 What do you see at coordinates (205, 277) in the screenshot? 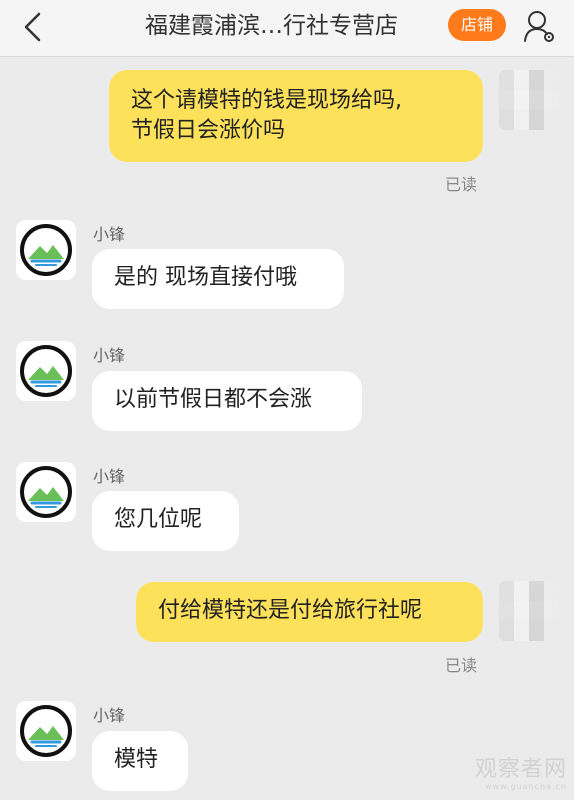
I see `message-text: 是的 现场直接付哦` at bounding box center [205, 277].